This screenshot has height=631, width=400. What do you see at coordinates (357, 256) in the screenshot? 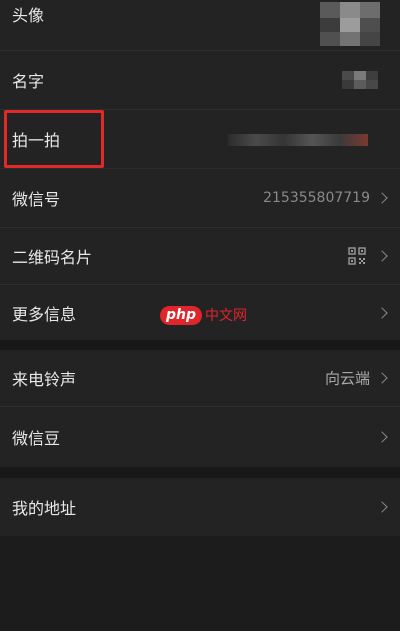
I see `qr-code-icon` at bounding box center [357, 256].